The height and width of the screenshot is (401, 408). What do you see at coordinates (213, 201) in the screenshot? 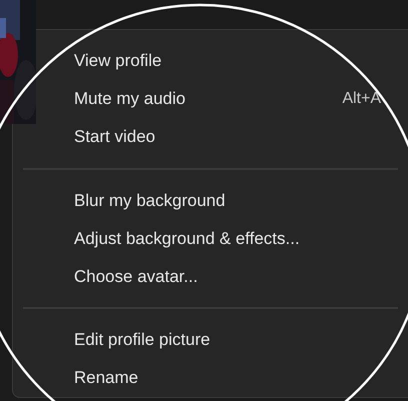
I see `menu-item: Blur my background` at bounding box center [213, 201].